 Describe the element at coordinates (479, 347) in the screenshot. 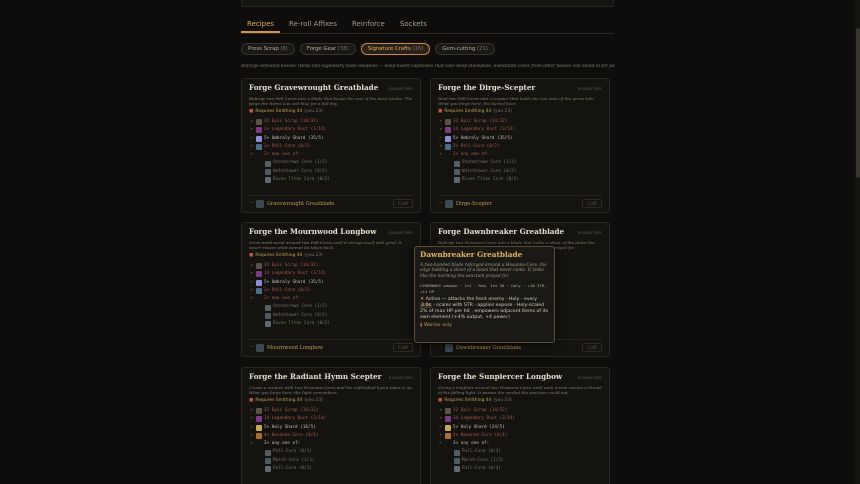

I see `result-item: → Dawnbreaker Greatblade` at that location.